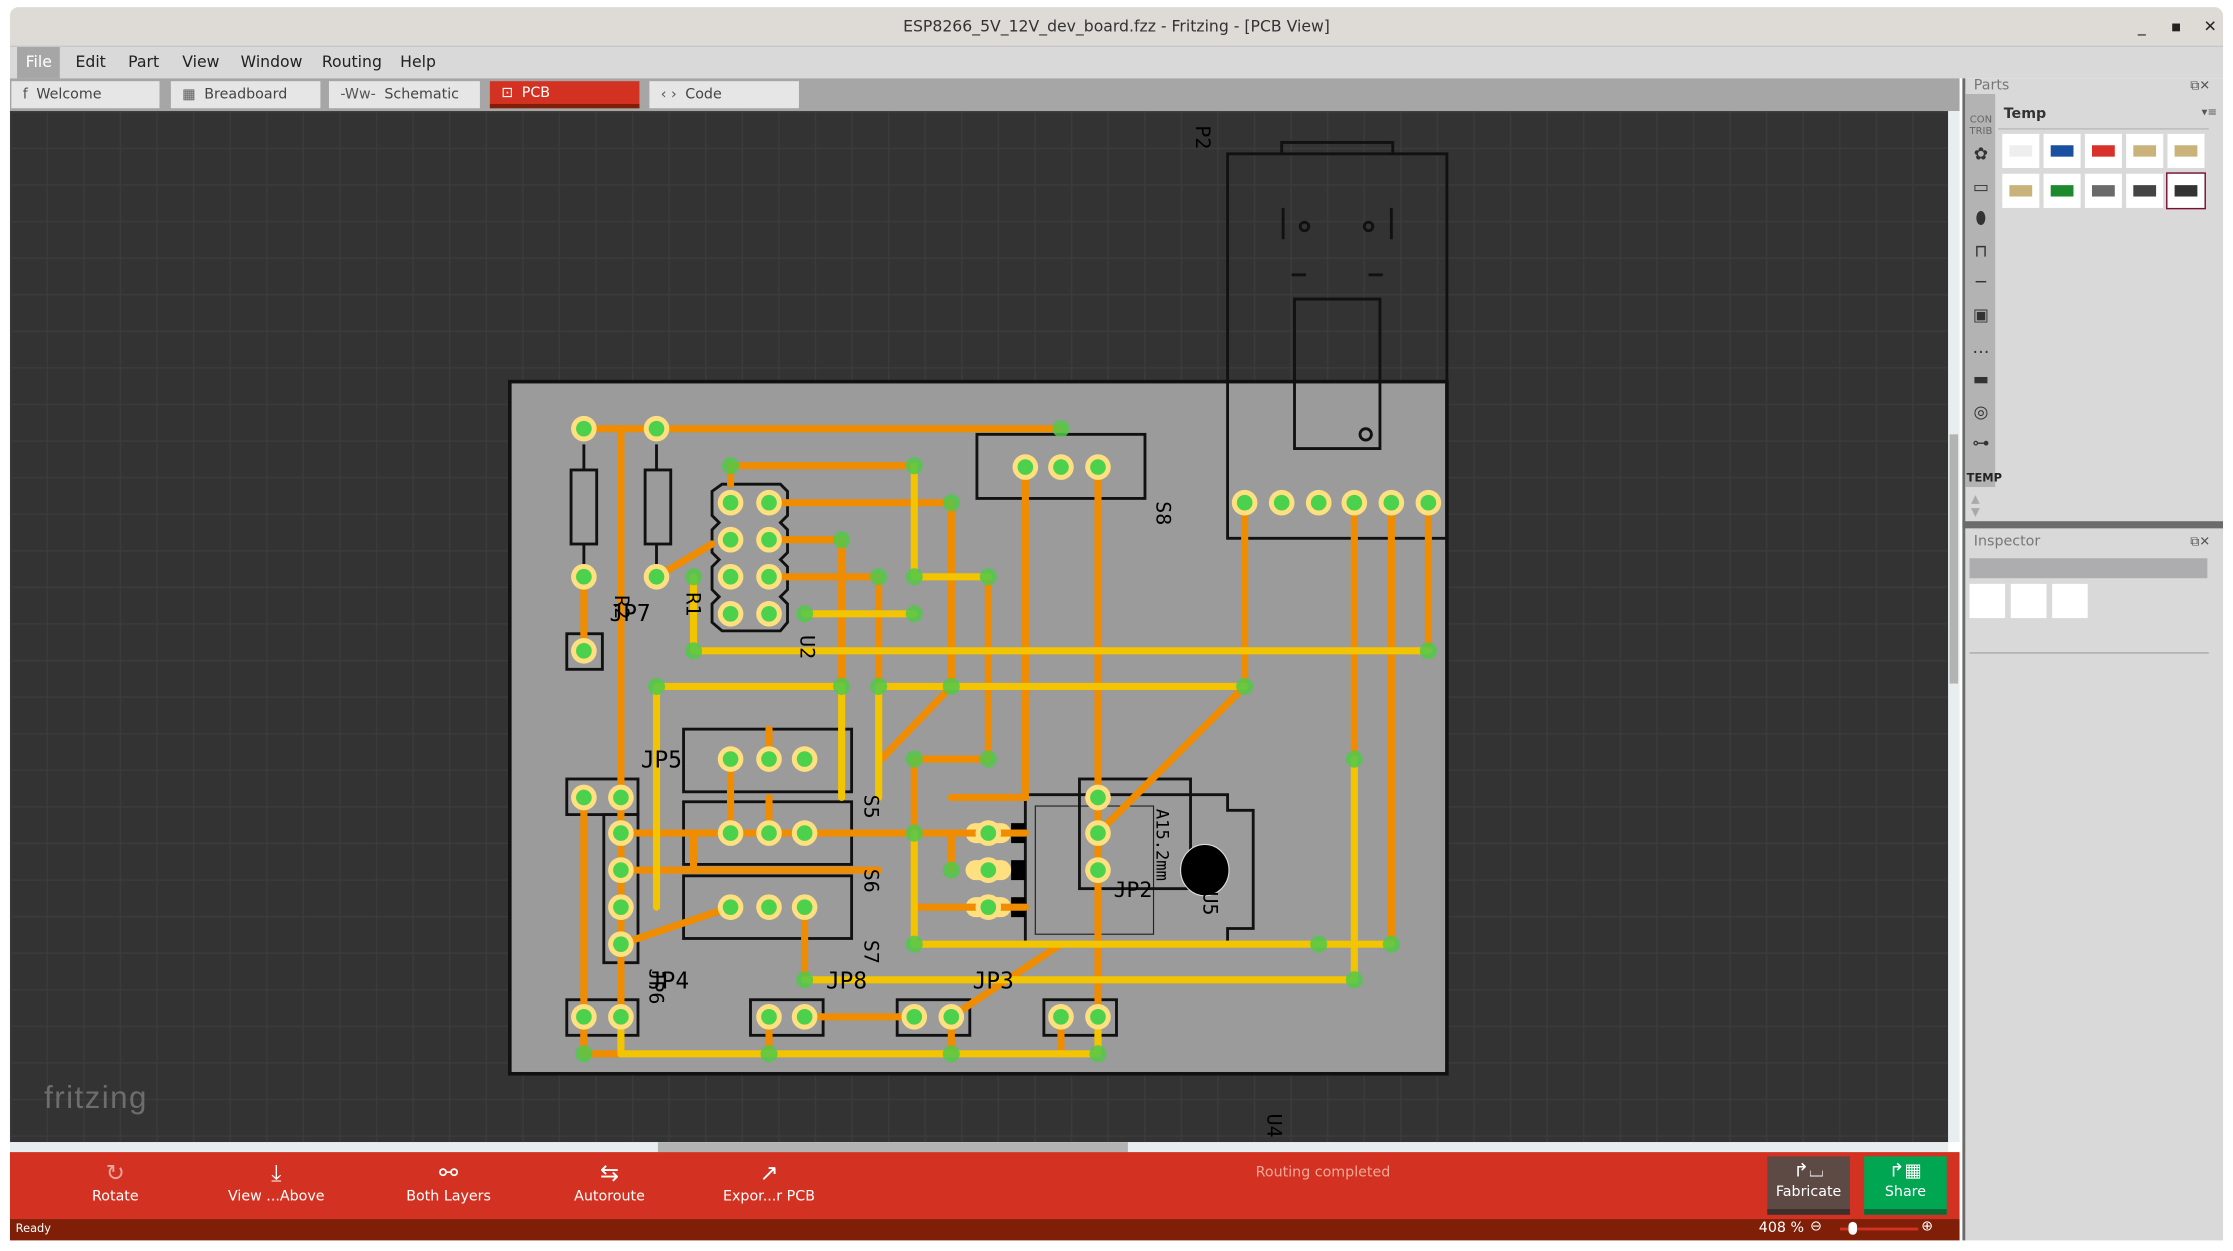  I want to click on rotate-button: ↻ Rotate, so click(115, 1181).